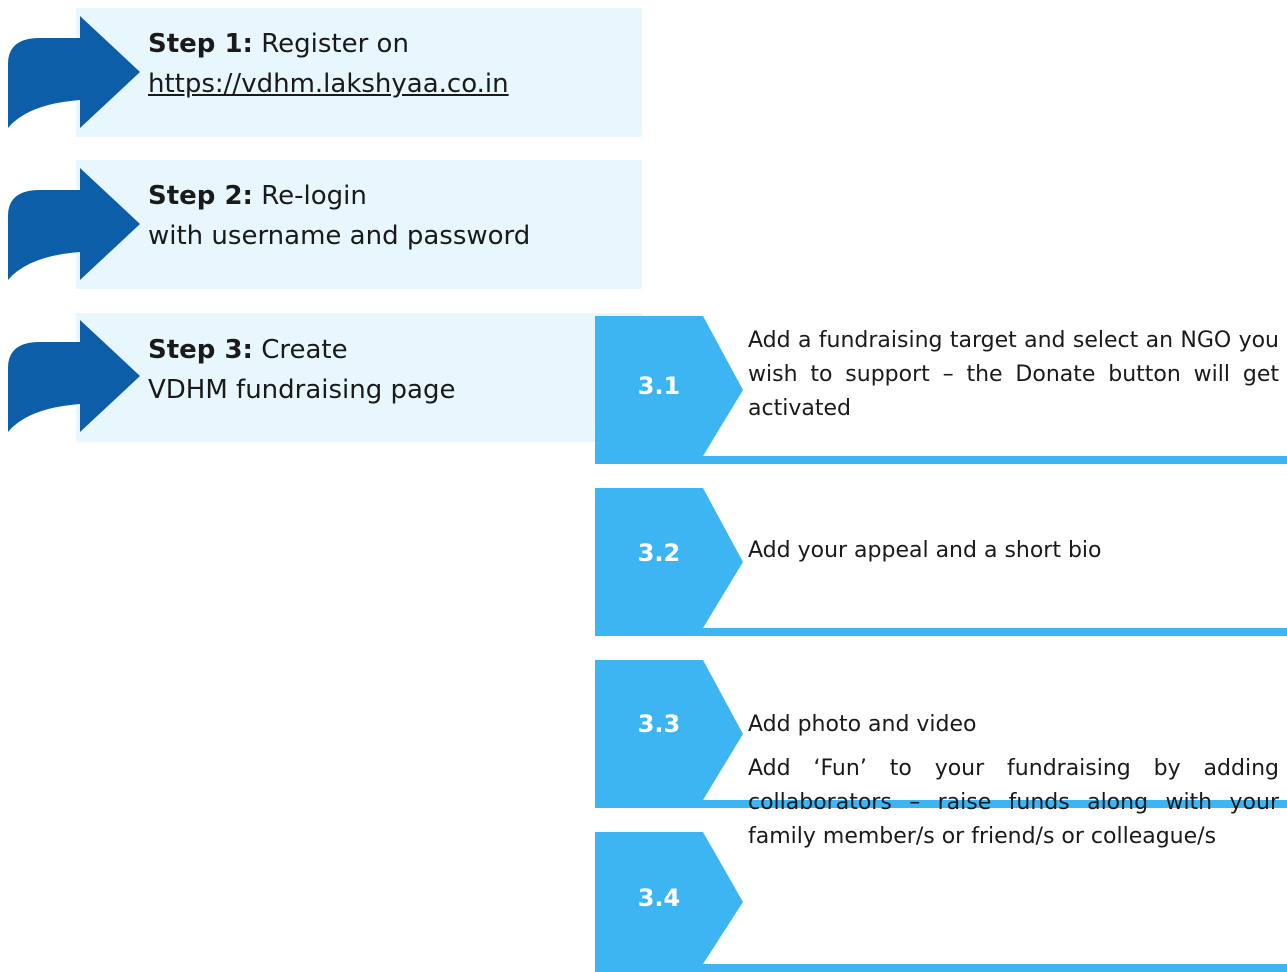  I want to click on step-2-action: Re-login, so click(314, 196).